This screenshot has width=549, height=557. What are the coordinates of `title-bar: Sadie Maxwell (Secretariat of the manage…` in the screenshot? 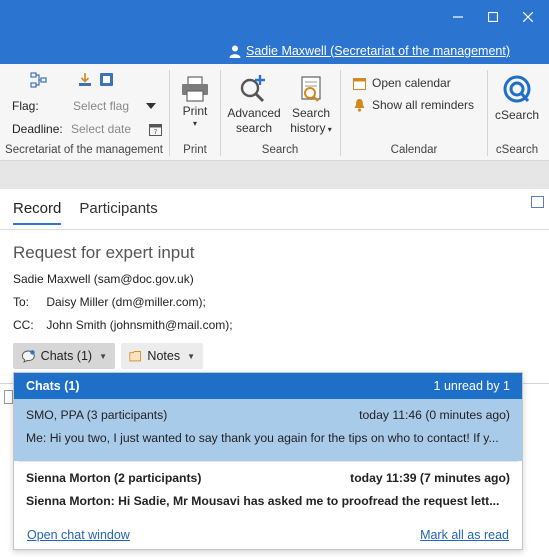 It's located at (274, 32).